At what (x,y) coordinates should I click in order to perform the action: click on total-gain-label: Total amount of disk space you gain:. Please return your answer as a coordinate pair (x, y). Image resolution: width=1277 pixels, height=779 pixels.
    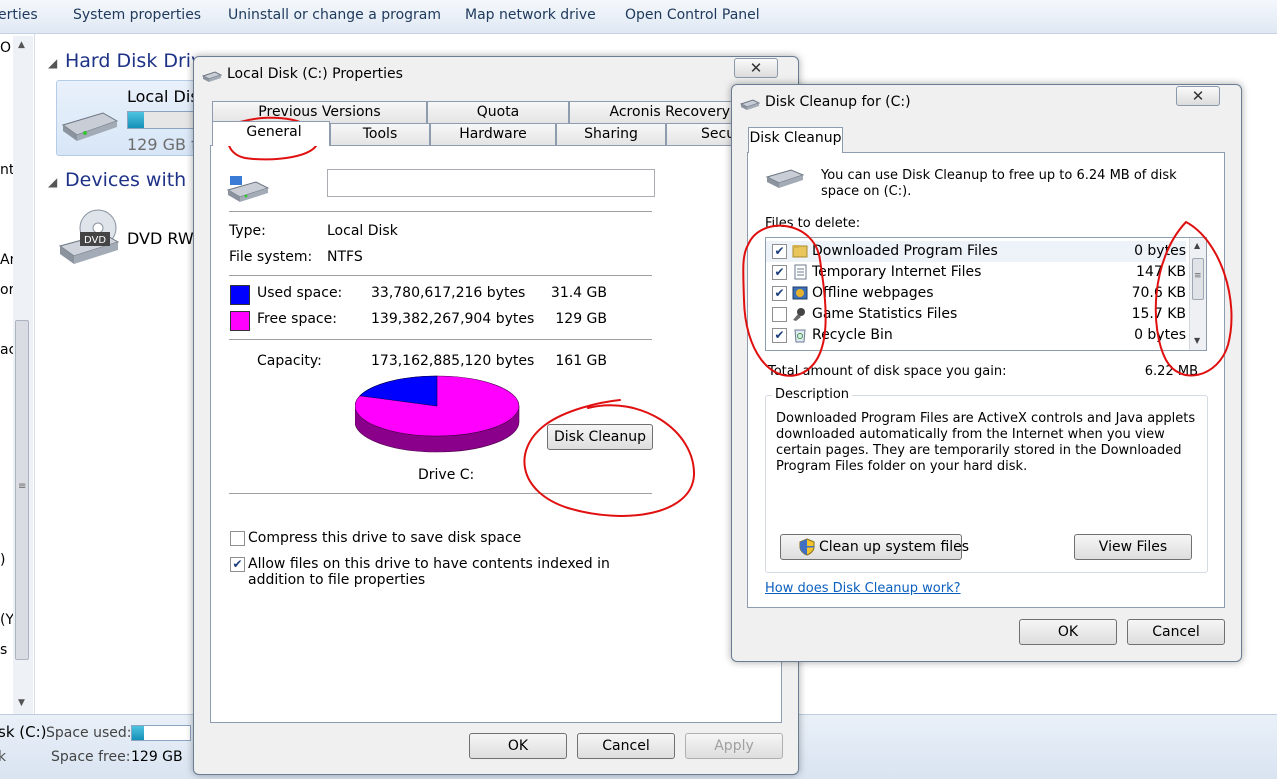
    Looking at the image, I should click on (887, 371).